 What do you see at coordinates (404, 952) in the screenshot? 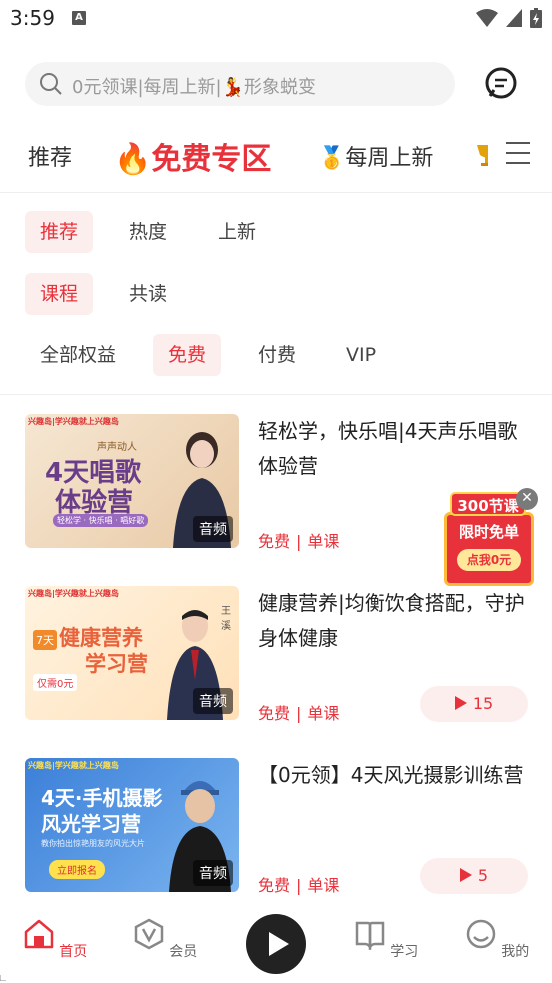
I see `nav-study-label: 学习` at bounding box center [404, 952].